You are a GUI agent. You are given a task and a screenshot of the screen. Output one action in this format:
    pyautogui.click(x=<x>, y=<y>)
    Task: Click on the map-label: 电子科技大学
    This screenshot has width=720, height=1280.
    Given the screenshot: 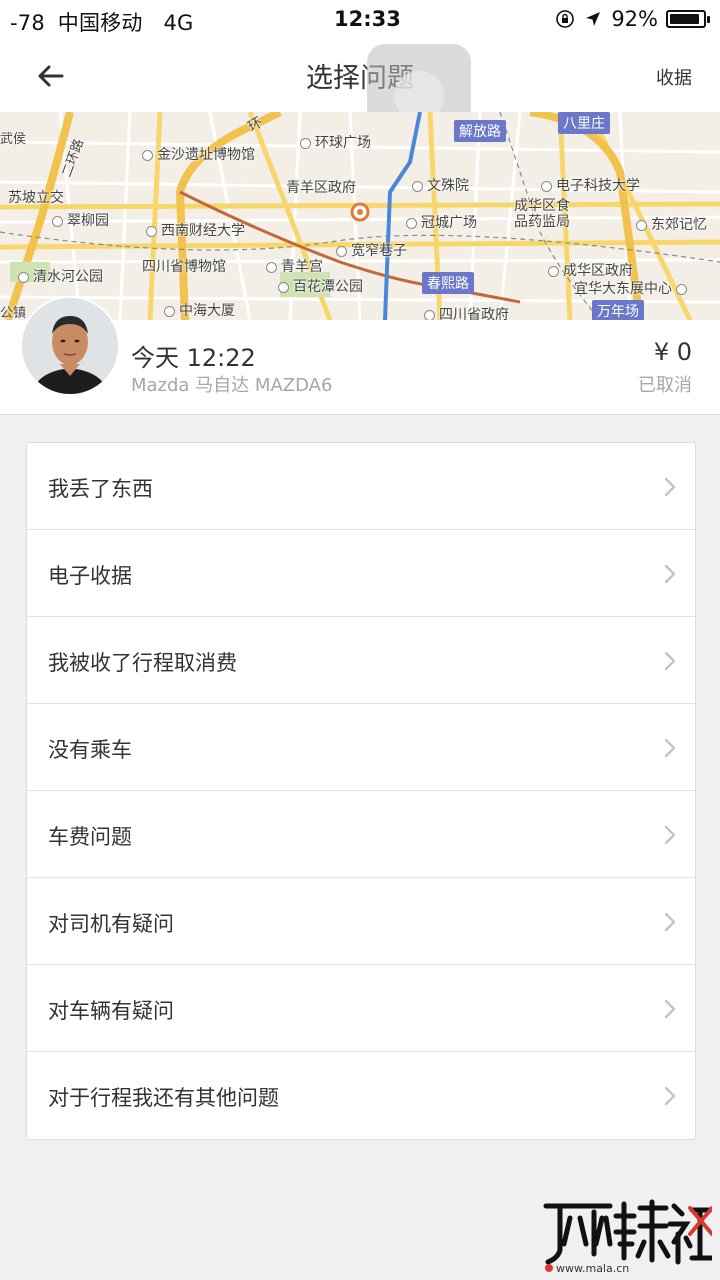 What is the action you would take?
    pyautogui.click(x=590, y=185)
    